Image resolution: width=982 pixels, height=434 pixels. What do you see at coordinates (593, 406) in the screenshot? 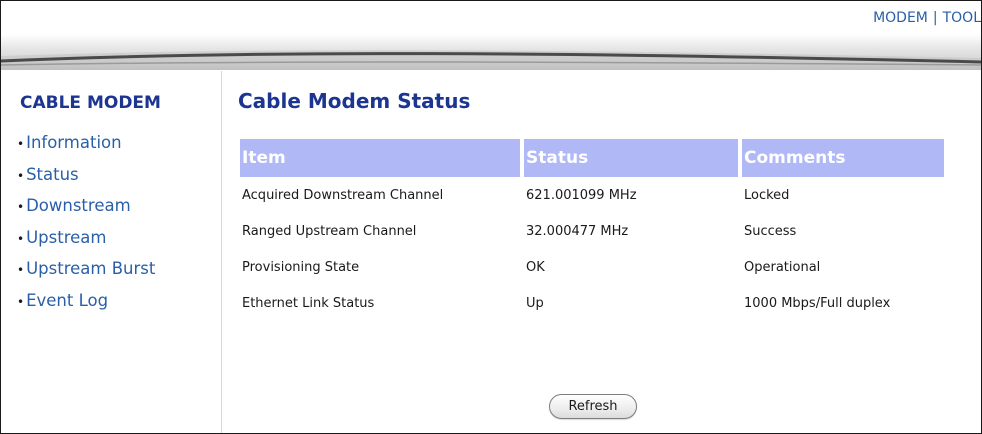
I see `refresh-button: Refresh` at bounding box center [593, 406].